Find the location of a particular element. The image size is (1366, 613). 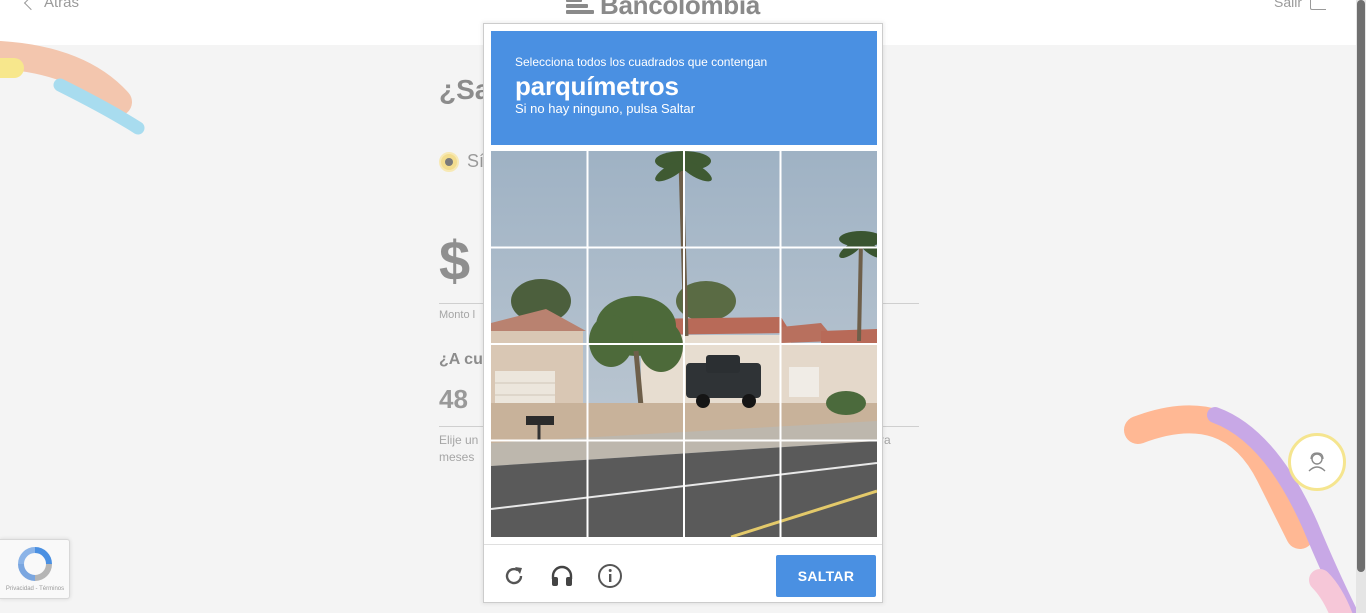

term-value: 48 is located at coordinates (453, 399).